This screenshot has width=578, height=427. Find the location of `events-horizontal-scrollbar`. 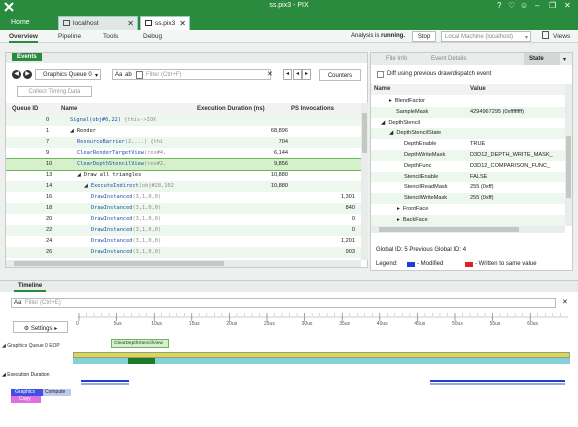

events-horizontal-scrollbar is located at coordinates (183, 263).